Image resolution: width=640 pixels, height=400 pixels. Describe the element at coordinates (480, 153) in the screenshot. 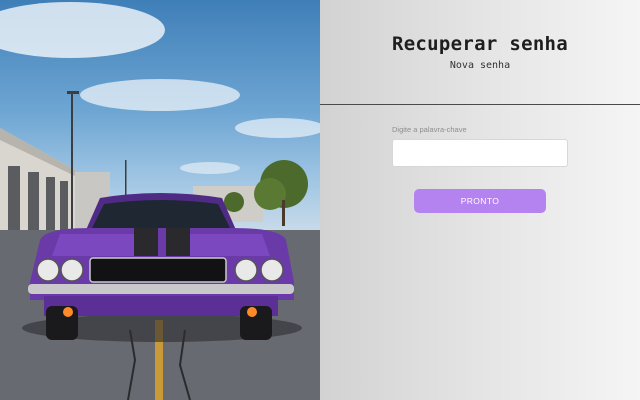

I see `keyword-input` at that location.